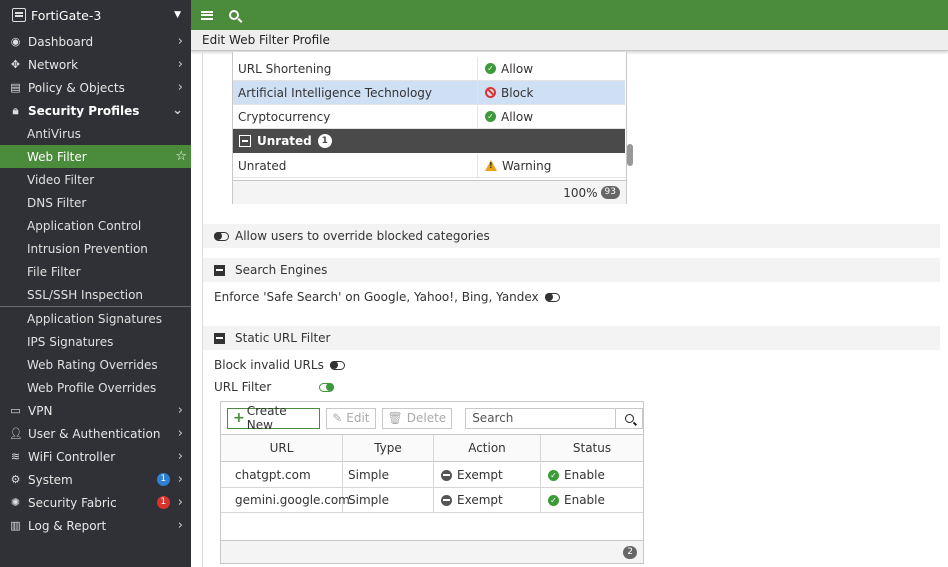 The height and width of the screenshot is (567, 948). What do you see at coordinates (15, 479) in the screenshot?
I see `gear-icon: ⚙` at bounding box center [15, 479].